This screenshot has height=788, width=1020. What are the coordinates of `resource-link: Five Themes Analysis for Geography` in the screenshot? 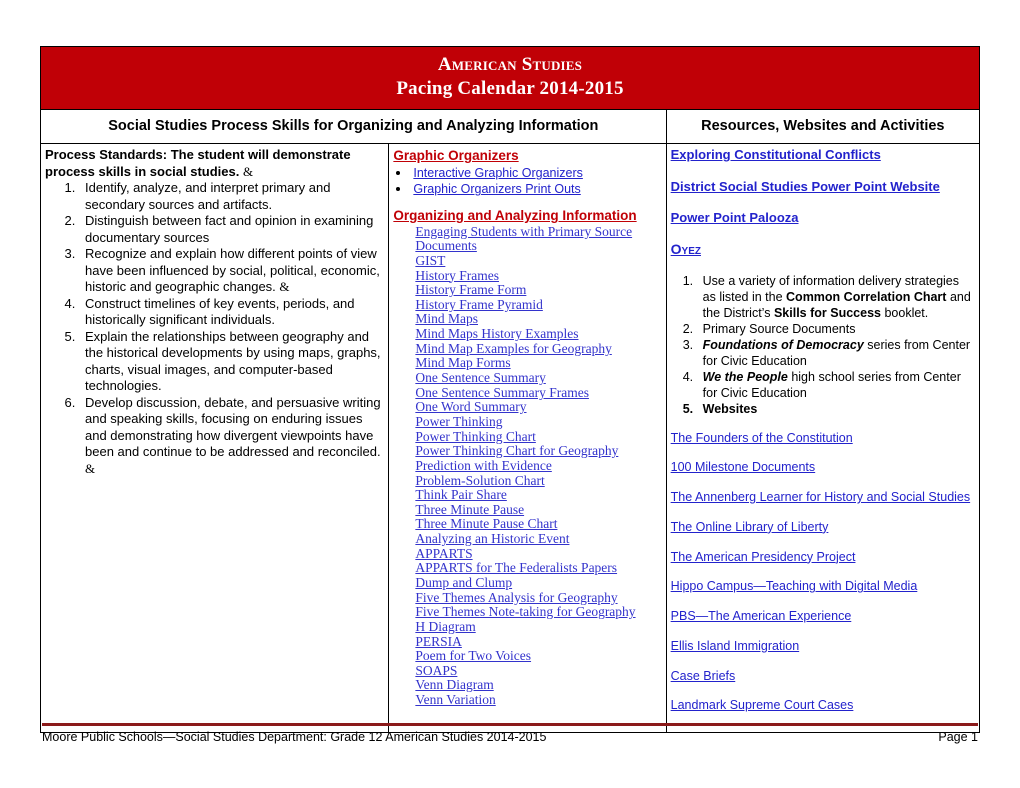 It's located at (538, 598).